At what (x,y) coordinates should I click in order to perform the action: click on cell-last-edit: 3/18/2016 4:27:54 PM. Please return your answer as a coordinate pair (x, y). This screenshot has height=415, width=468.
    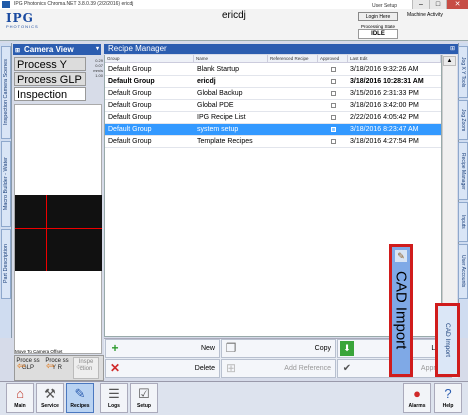
    Looking at the image, I should click on (384, 141).